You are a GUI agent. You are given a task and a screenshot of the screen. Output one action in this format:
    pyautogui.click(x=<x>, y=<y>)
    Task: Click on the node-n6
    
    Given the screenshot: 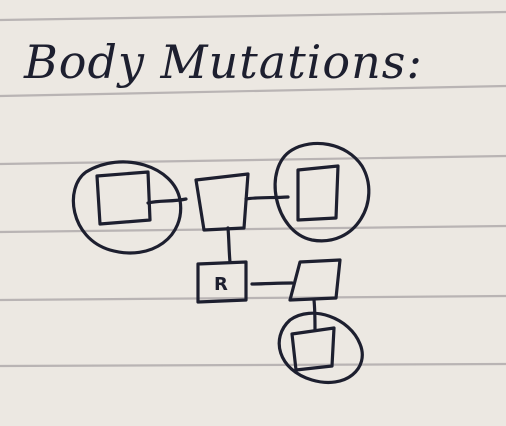 What is the action you would take?
    pyautogui.click(x=320, y=347)
    